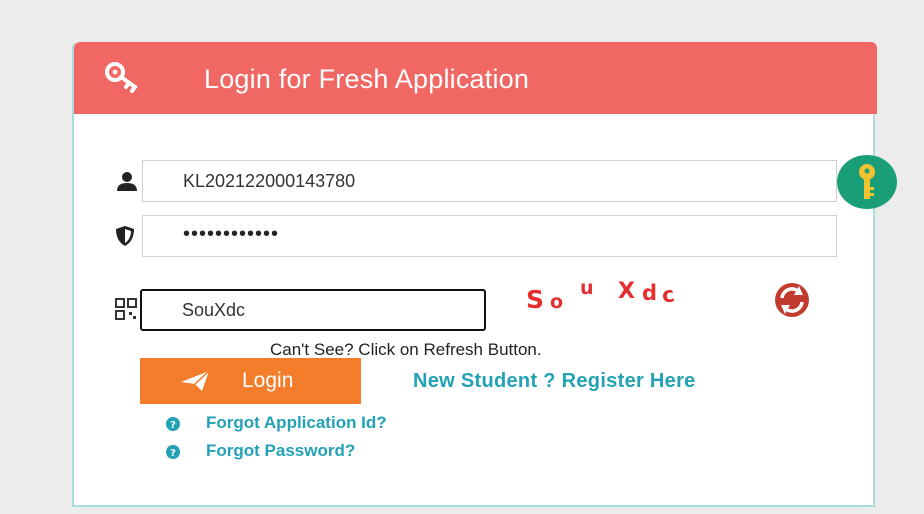 The image size is (924, 514). I want to click on captcha-input: SouXdc, so click(313, 310).